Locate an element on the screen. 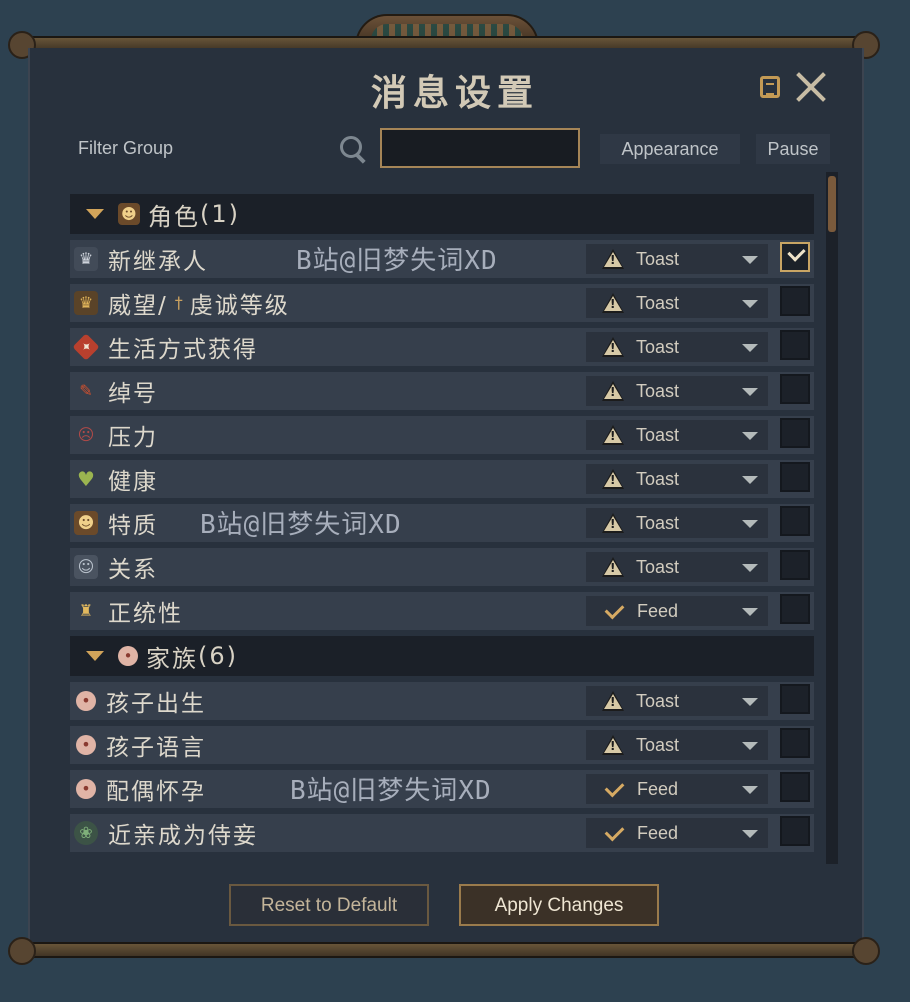  group-title: 角色 is located at coordinates (174, 216).